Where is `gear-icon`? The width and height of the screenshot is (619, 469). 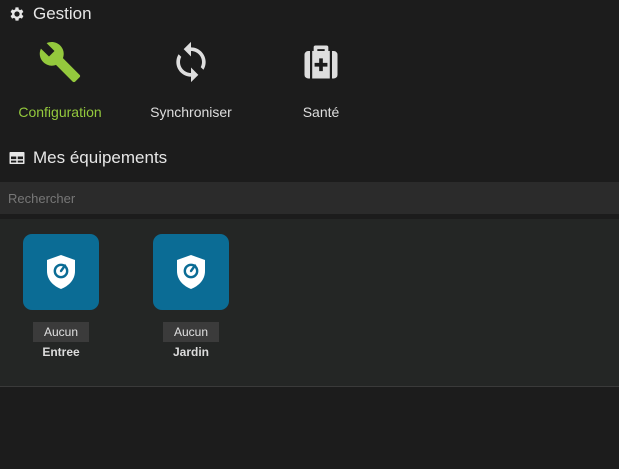 gear-icon is located at coordinates (17, 14).